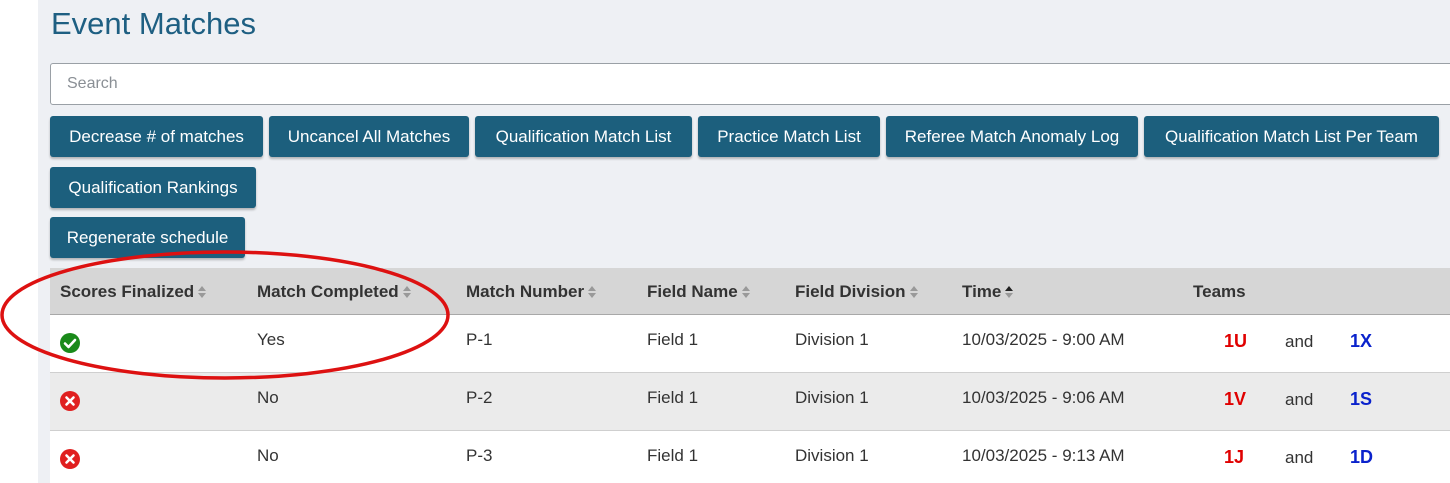  Describe the element at coordinates (1012, 136) in the screenshot. I see `referee-anomaly-log-button: Referee Match Anomaly Log` at that location.